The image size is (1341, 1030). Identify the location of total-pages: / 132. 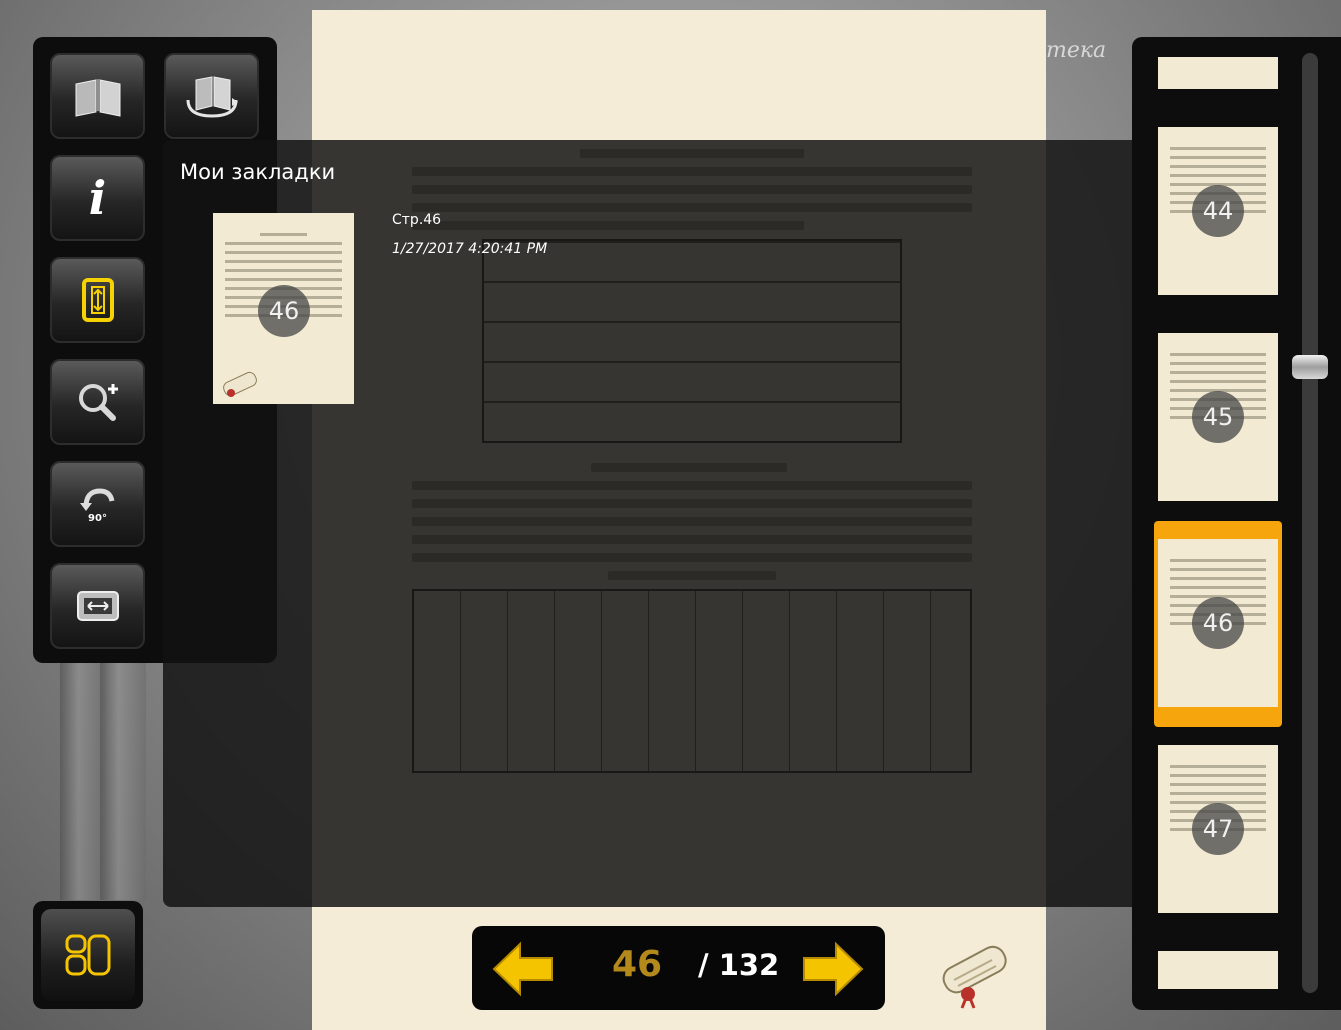
(739, 965).